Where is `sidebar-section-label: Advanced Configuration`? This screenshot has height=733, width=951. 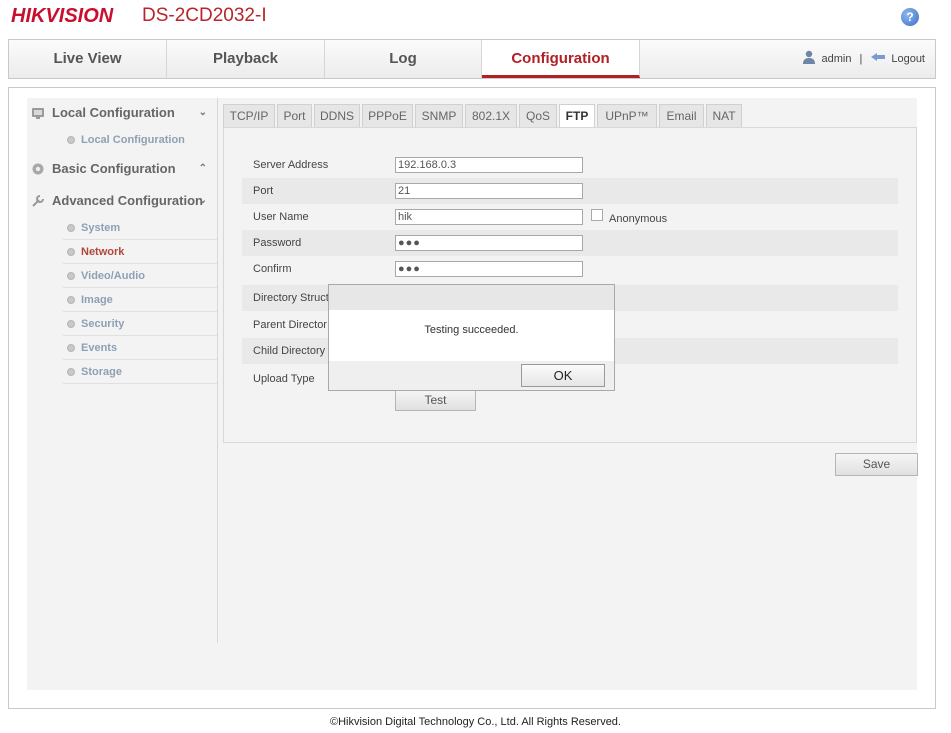 sidebar-section-label: Advanced Configuration is located at coordinates (127, 200).